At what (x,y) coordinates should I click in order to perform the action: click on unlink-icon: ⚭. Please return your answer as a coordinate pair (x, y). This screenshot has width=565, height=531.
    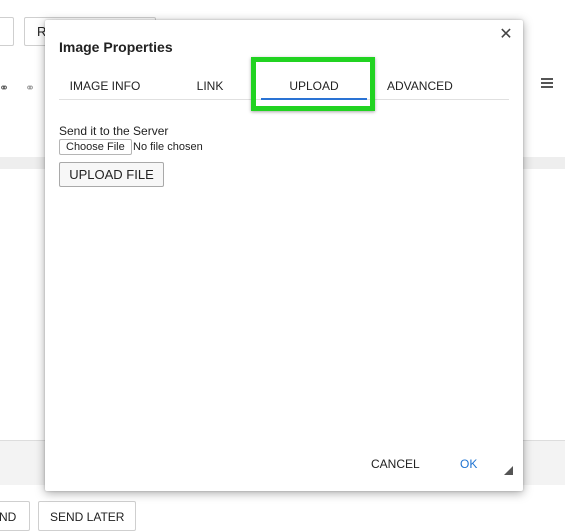
    Looking at the image, I should click on (30, 88).